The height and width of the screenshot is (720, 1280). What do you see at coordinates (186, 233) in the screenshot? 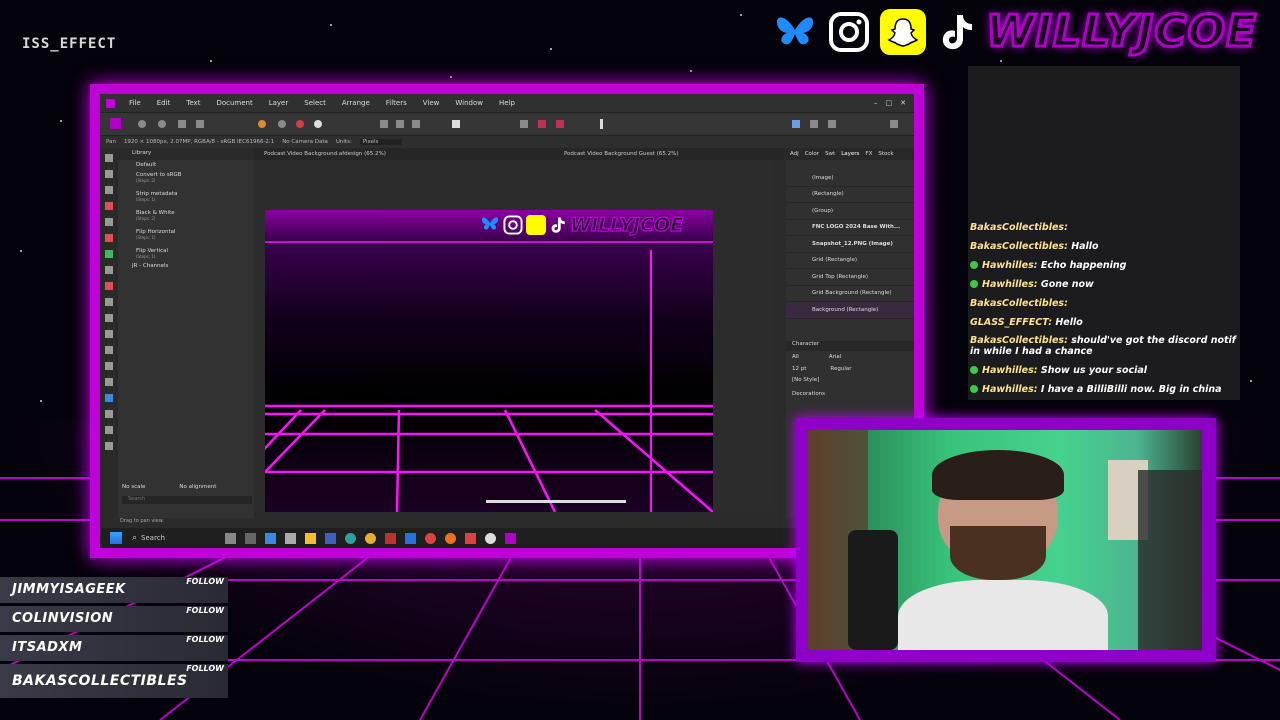
I see `library-item: Flip Horizontal (Steps: 1)` at bounding box center [186, 233].